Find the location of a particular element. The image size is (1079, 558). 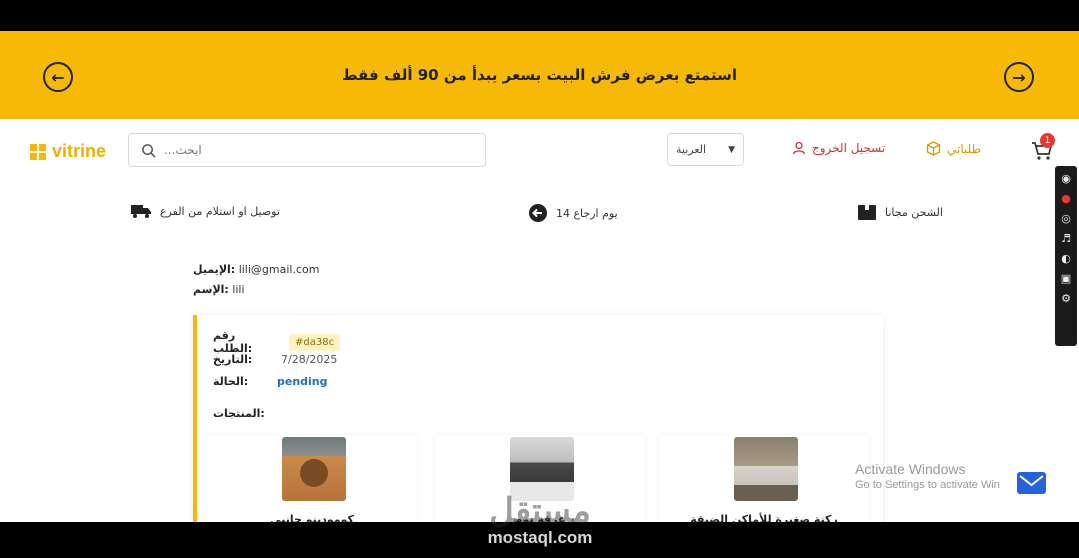

order-date-value: 7/28/2025 is located at coordinates (309, 359).